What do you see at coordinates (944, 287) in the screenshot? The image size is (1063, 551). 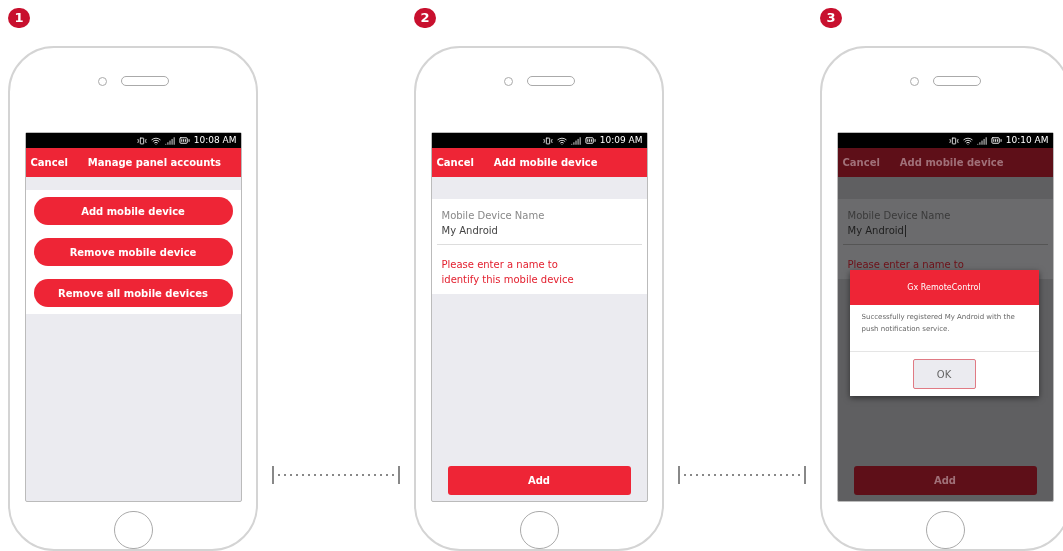 I see `dialog-title: Gx RemoteControl` at bounding box center [944, 287].